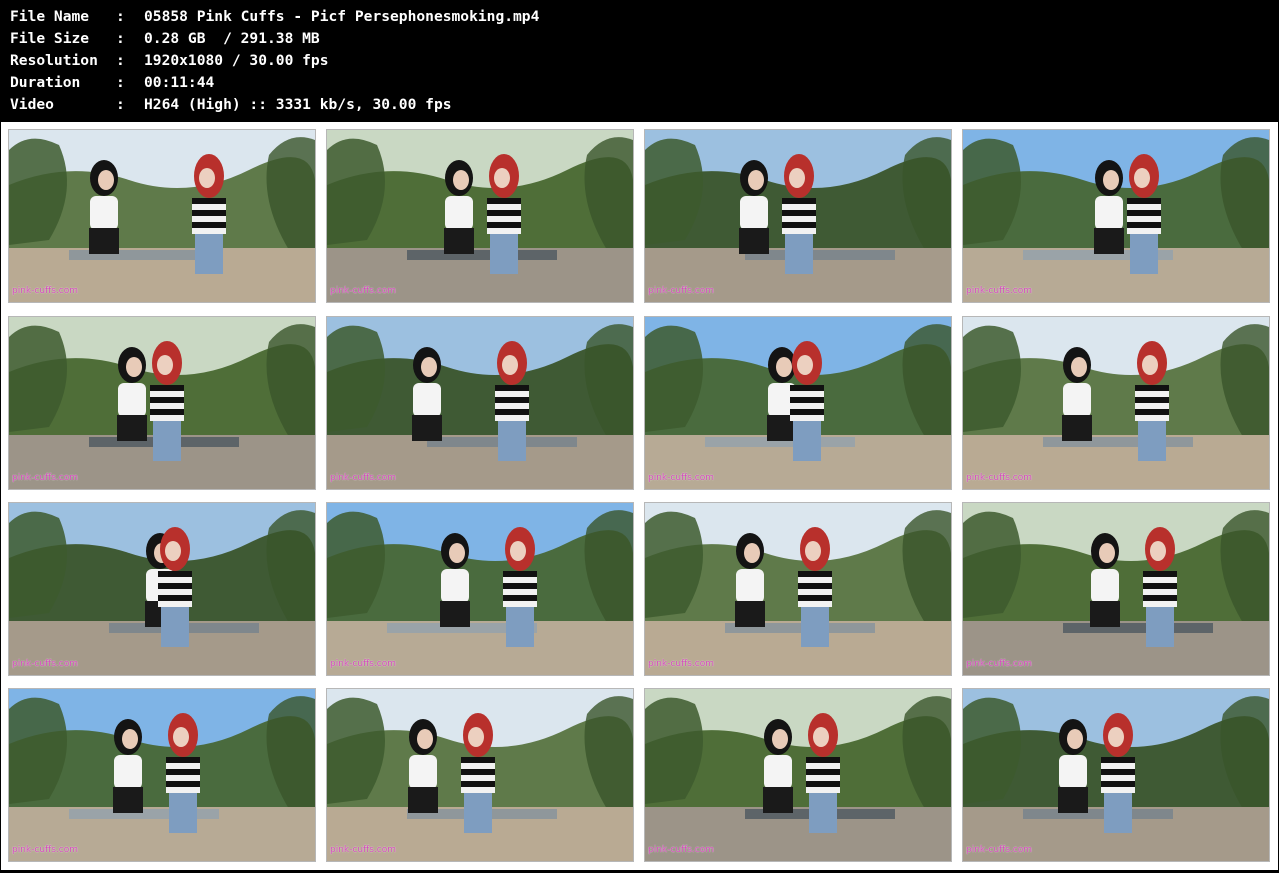  I want to click on file-size-label: File Size, so click(50, 38).